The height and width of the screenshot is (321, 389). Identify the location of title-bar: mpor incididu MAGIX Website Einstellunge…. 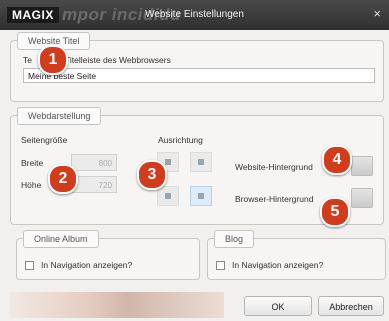
(194, 15).